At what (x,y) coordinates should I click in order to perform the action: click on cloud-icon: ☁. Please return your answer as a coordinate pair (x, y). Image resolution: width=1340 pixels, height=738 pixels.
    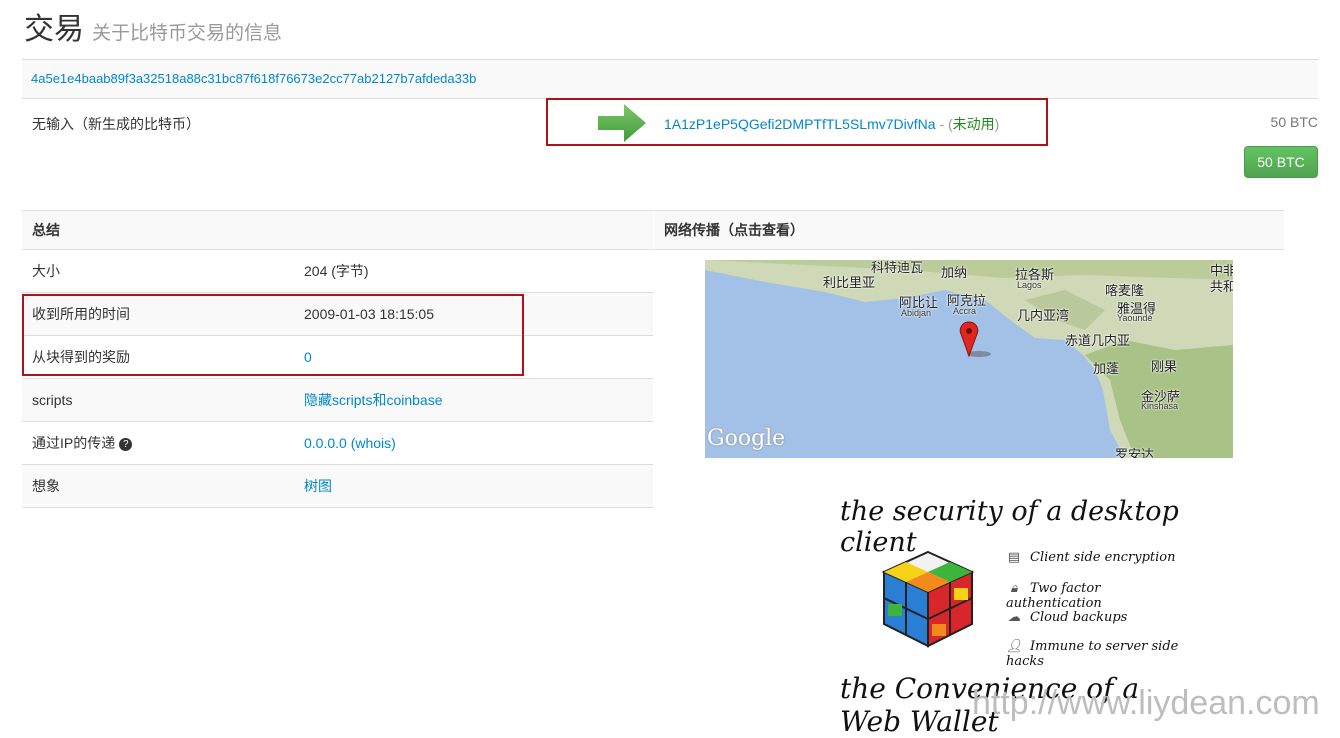
    Looking at the image, I should click on (1014, 617).